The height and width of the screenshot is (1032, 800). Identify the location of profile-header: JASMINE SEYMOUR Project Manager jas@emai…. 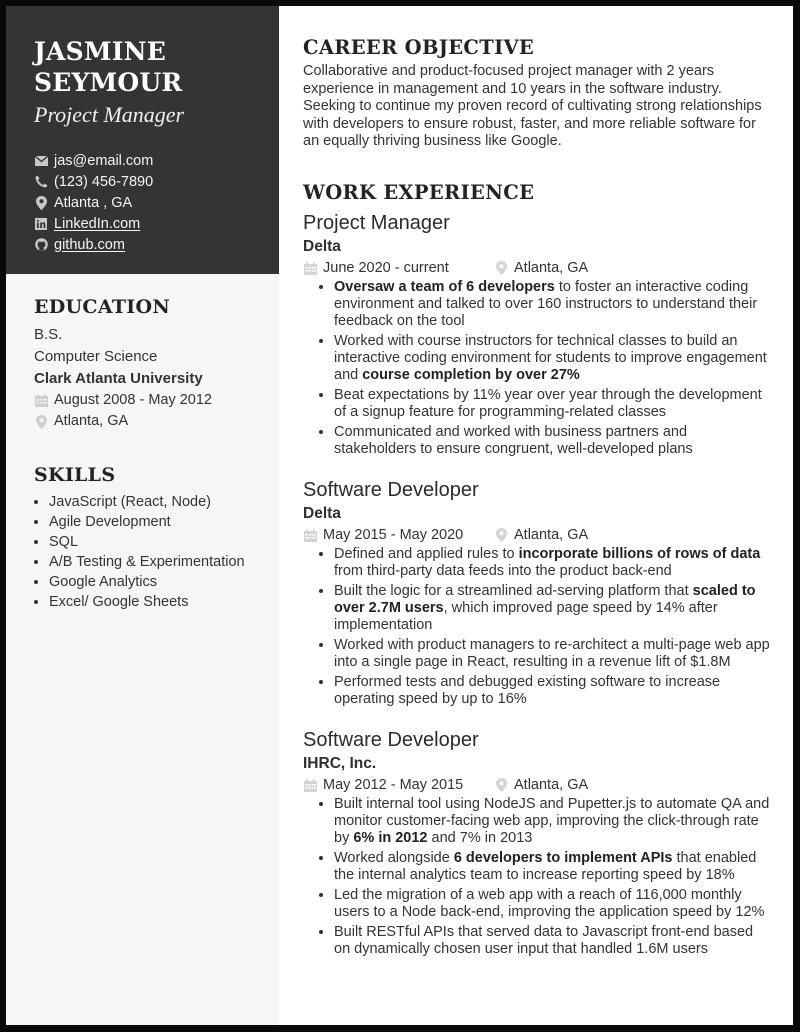
(142, 140).